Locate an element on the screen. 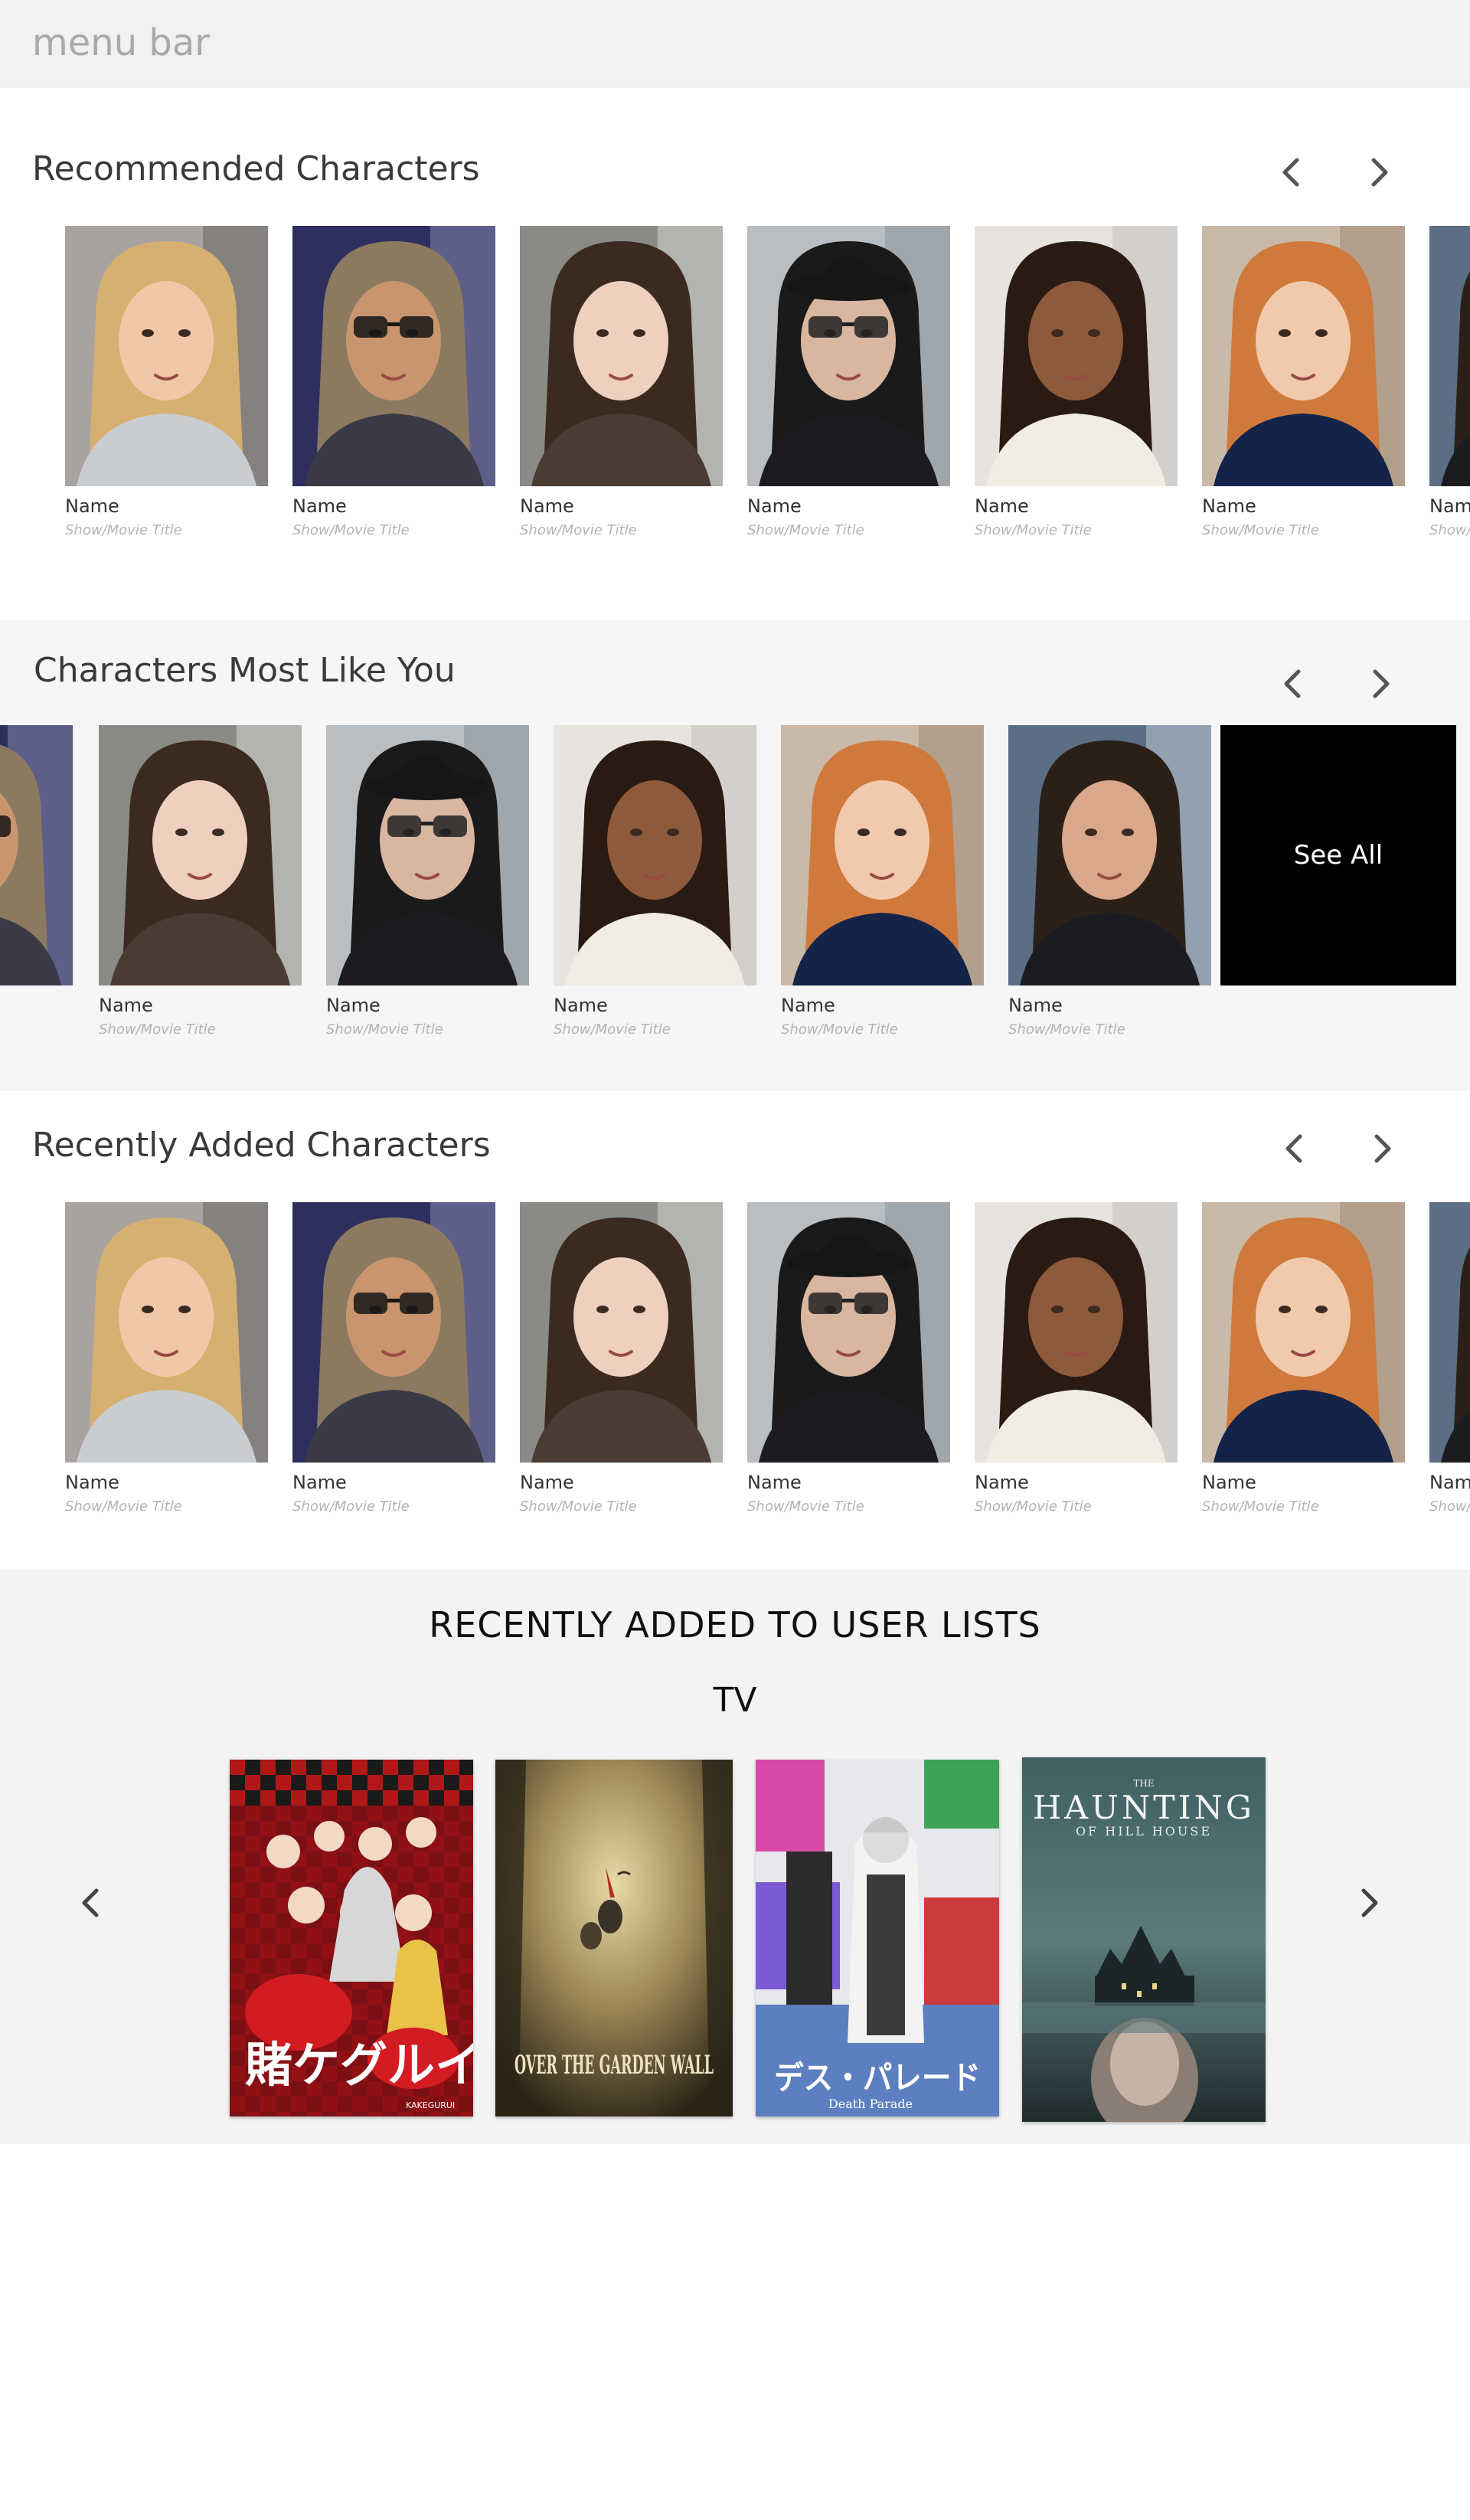  user-lists-category: TV is located at coordinates (735, 1700).